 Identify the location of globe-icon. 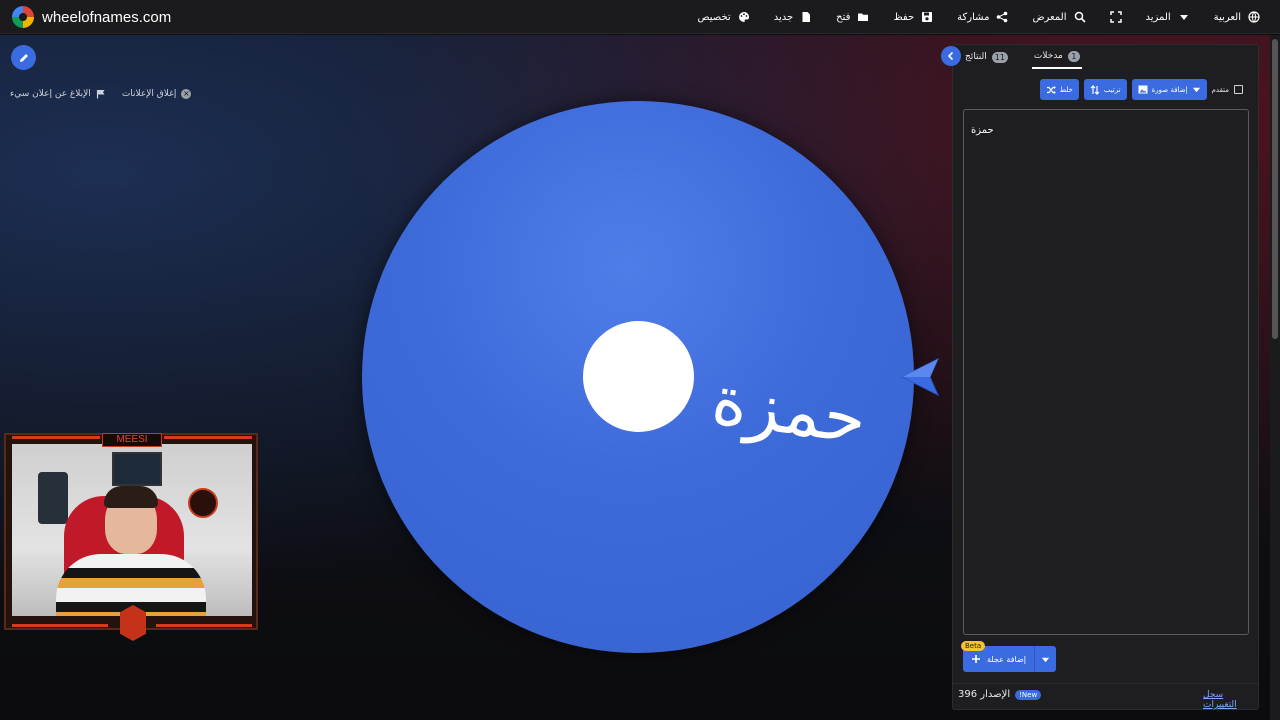
(1254, 17).